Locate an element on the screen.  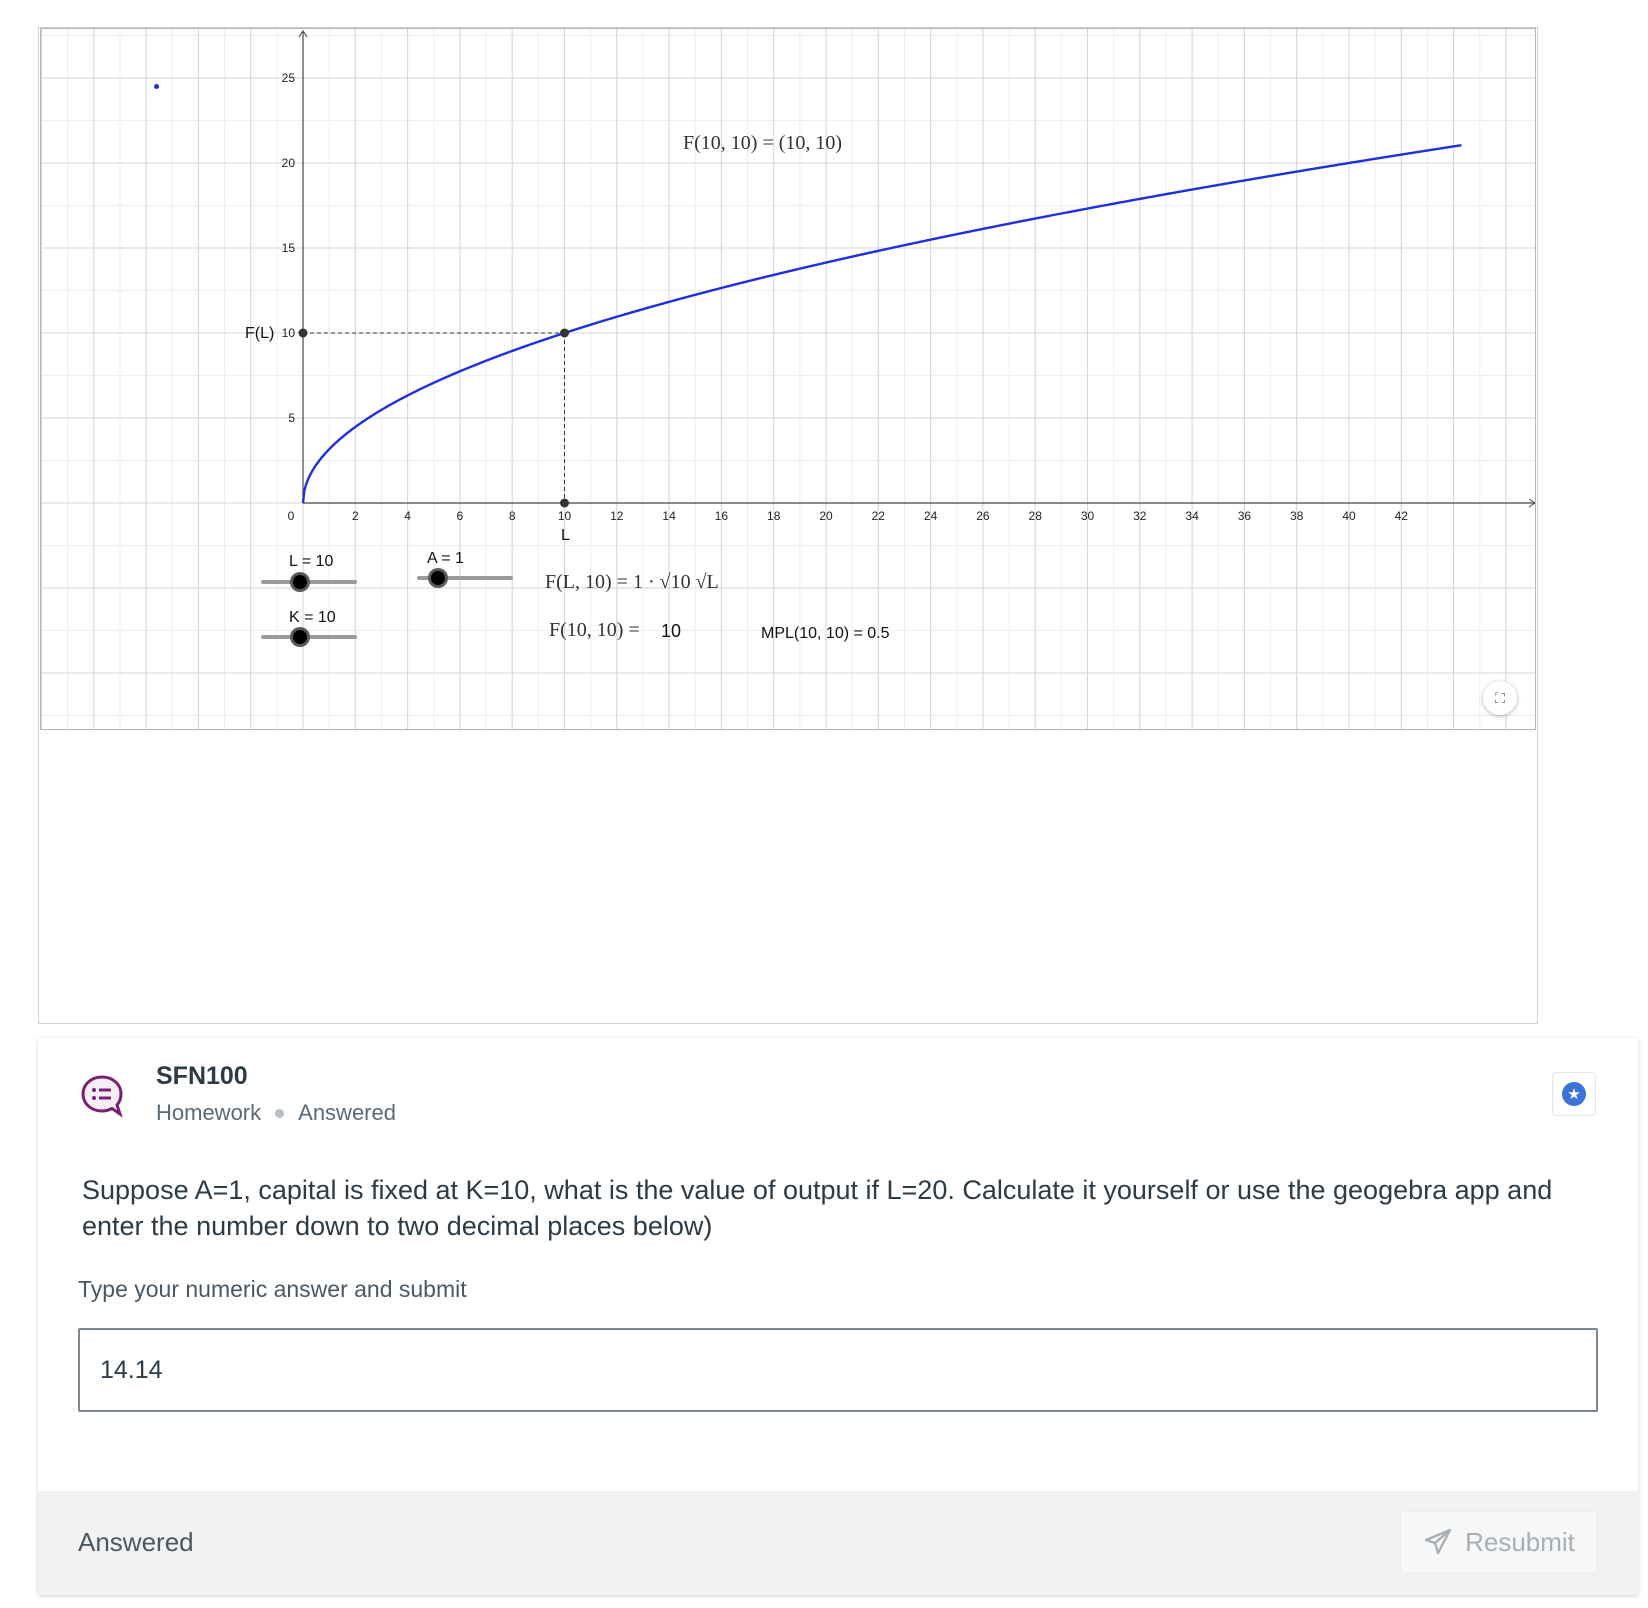
assignment-type: Homework is located at coordinates (209, 1112).